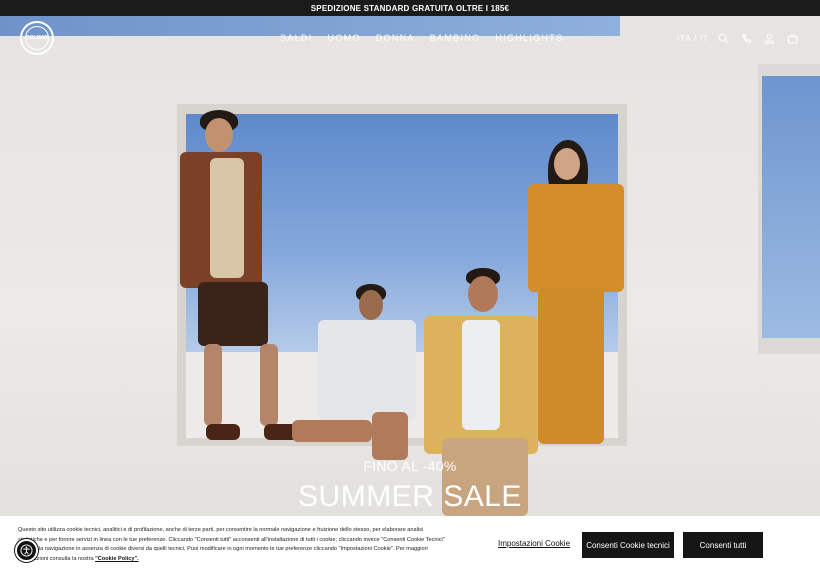 The width and height of the screenshot is (820, 577). I want to click on accessibility-icon, so click(26, 550).